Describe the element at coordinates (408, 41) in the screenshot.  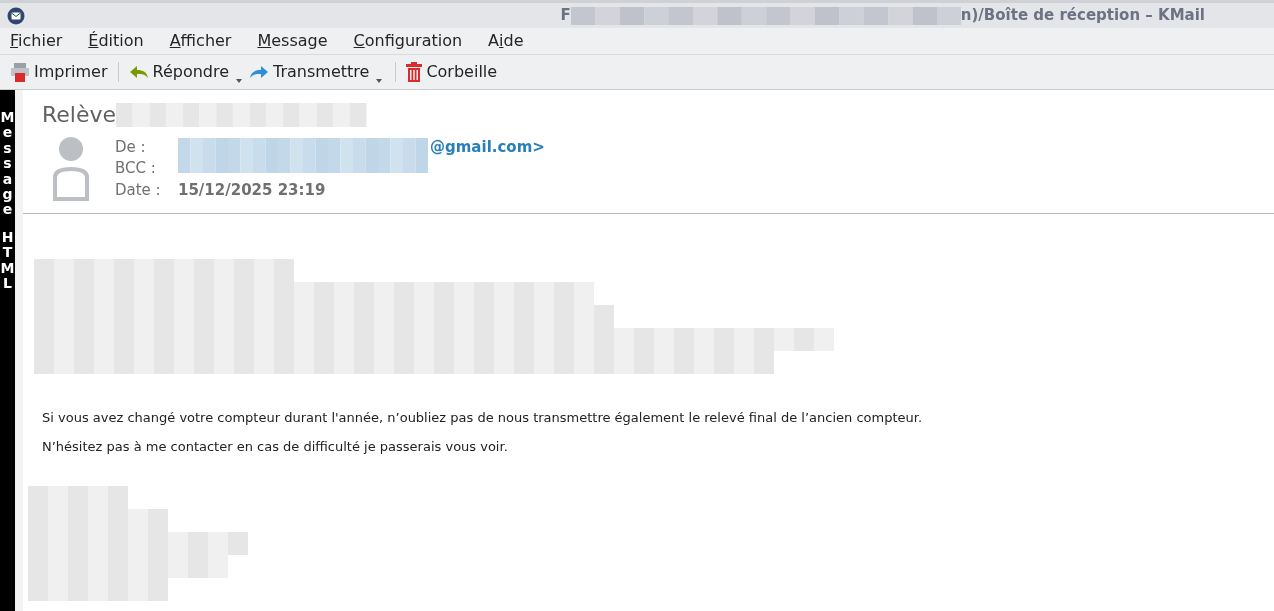
I see `menu-item: Configuration` at that location.